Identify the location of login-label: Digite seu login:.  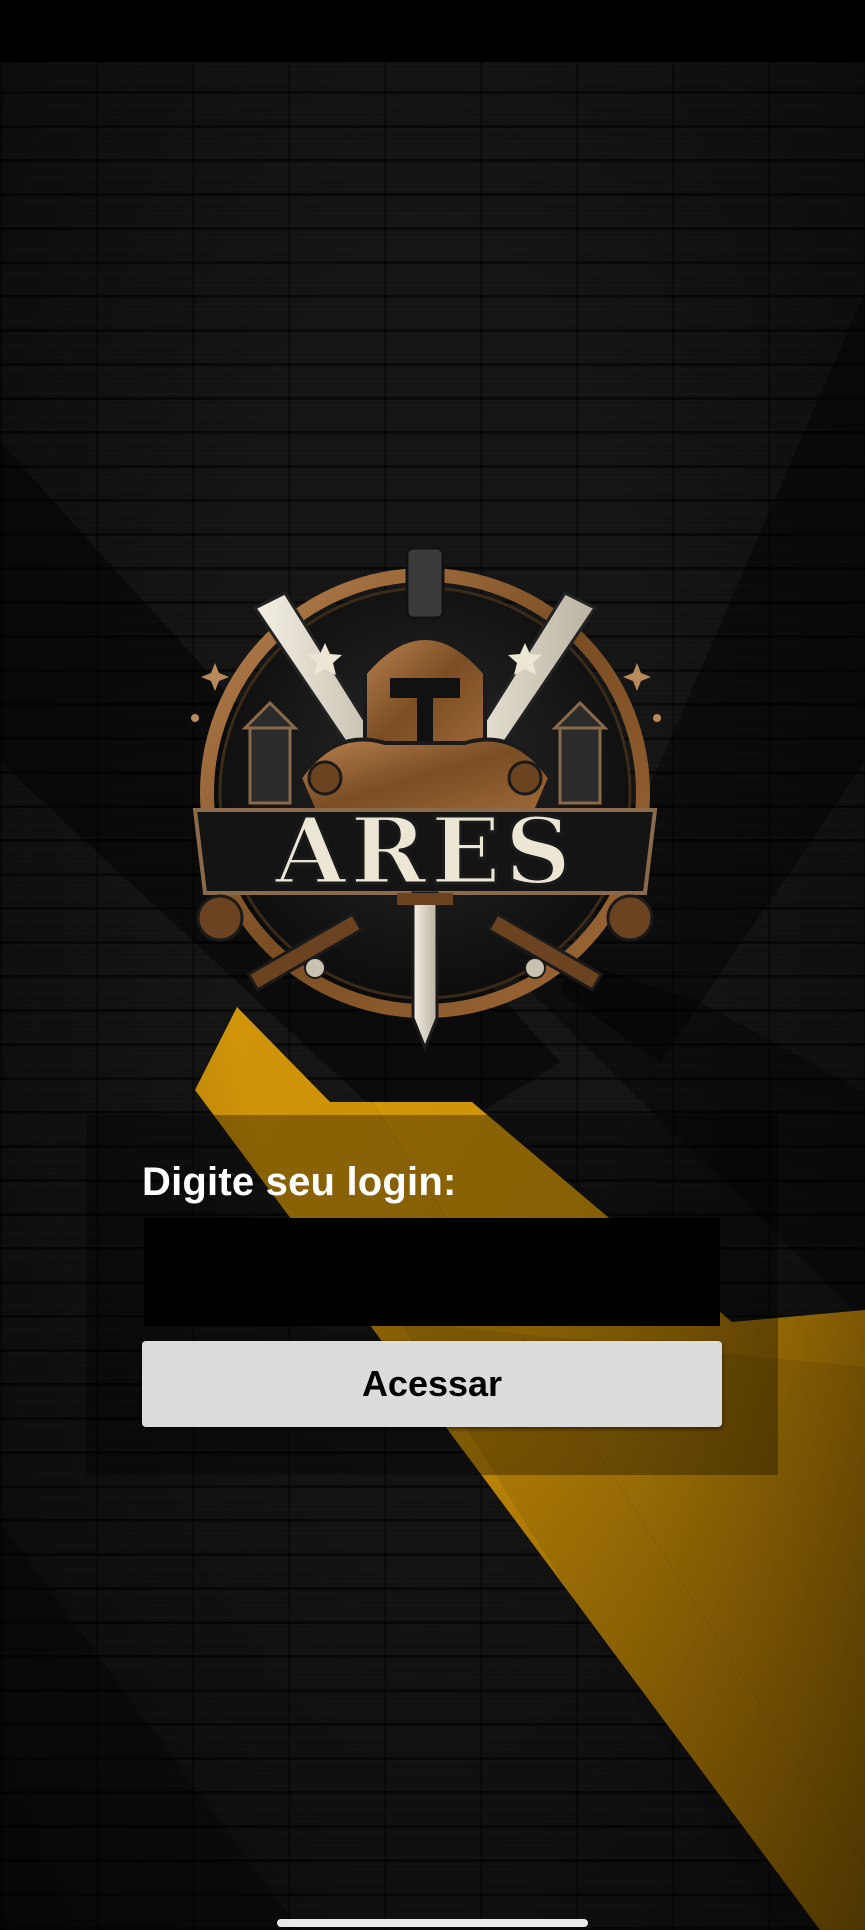
(299, 1182).